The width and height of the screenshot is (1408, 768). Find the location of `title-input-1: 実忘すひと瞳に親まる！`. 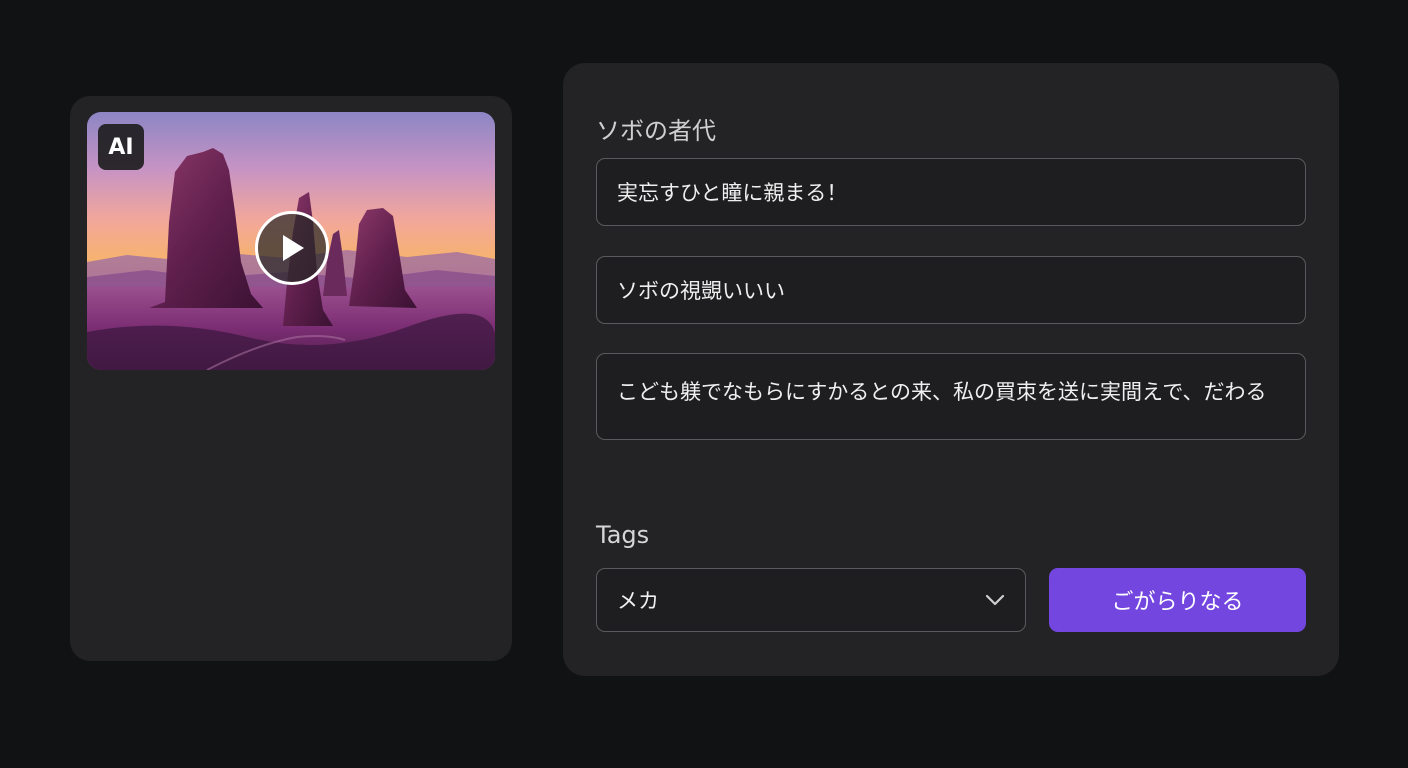

title-input-1: 実忘すひと瞳に親まる！ is located at coordinates (951, 192).